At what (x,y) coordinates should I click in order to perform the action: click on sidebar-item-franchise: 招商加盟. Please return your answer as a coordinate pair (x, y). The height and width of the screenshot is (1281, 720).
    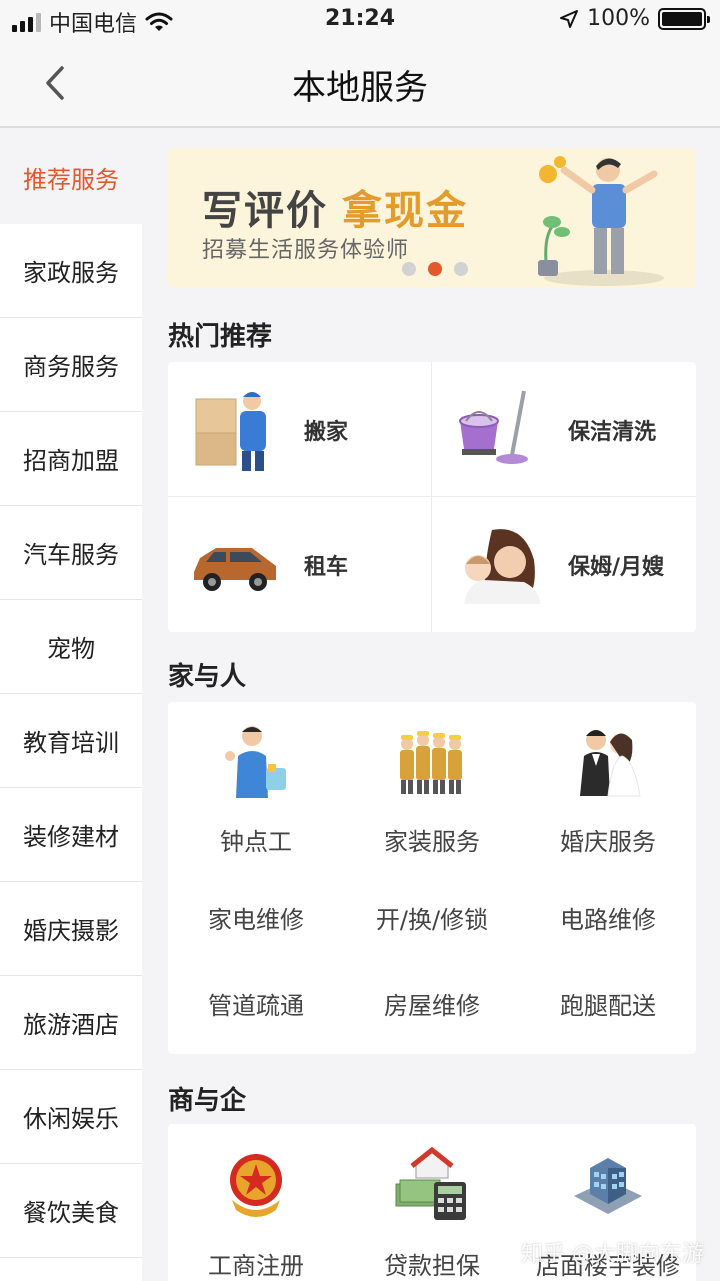
    Looking at the image, I should click on (71, 459).